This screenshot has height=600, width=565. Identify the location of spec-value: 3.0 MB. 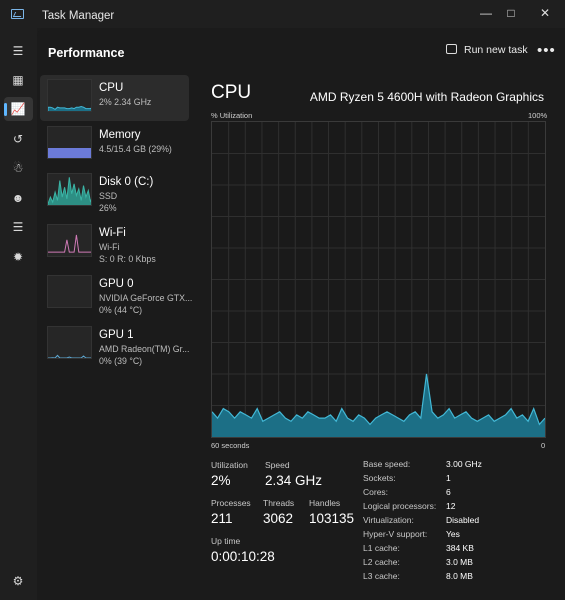
(459, 562).